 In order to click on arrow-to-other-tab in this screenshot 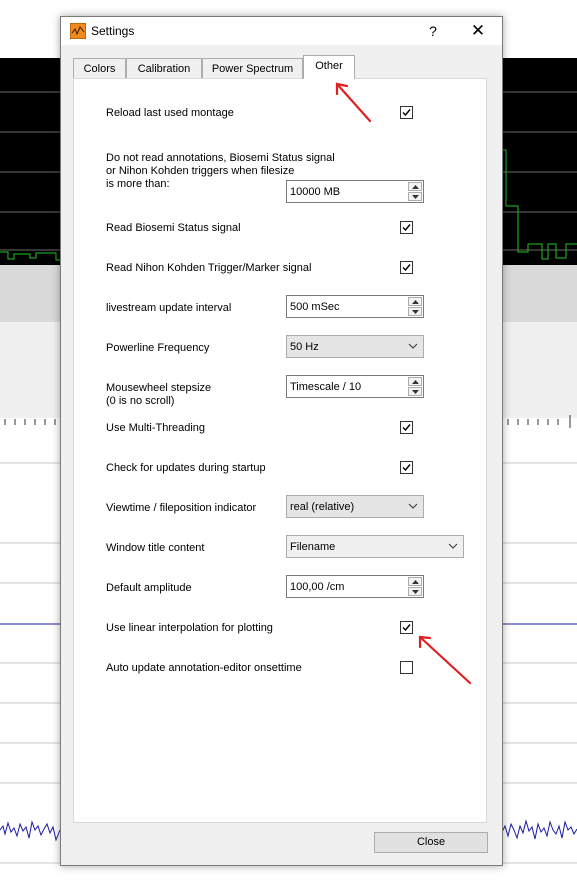, I will do `click(353, 102)`.